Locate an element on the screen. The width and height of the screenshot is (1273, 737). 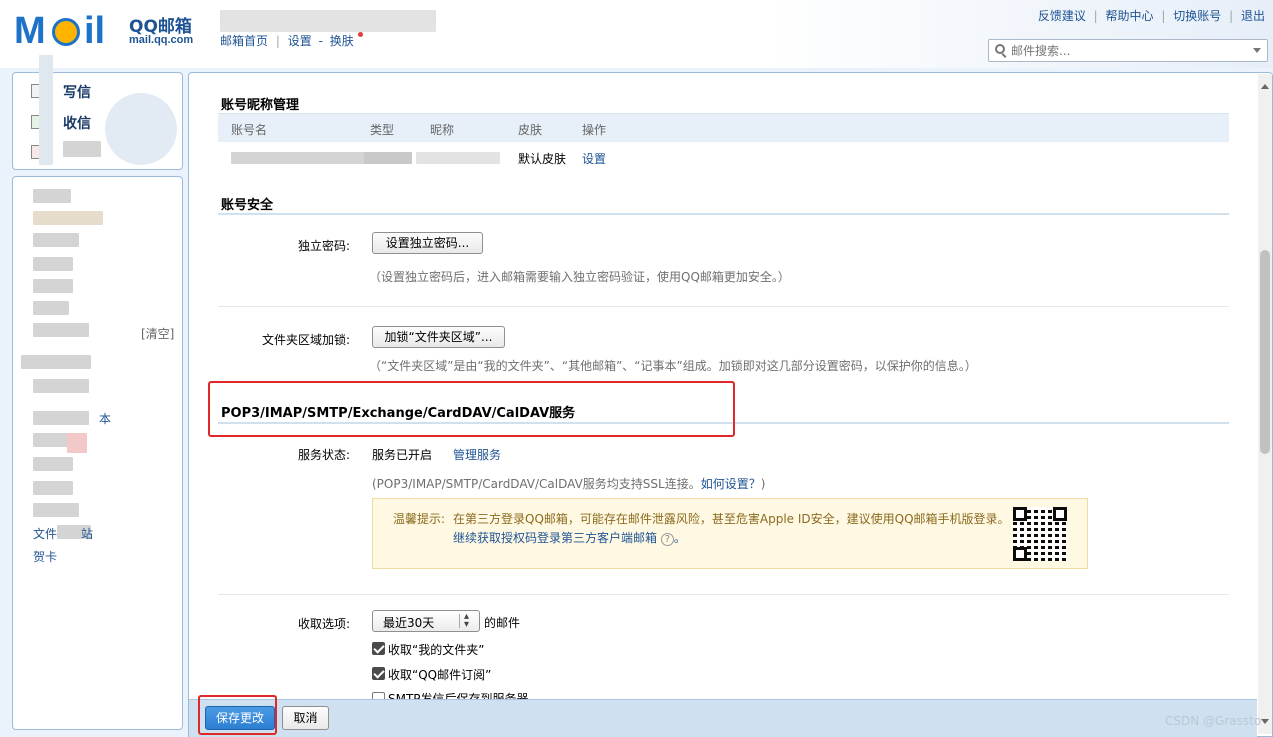
fetch-subscriptions-label: 收取“QQ邮件订阅” is located at coordinates (440, 675).